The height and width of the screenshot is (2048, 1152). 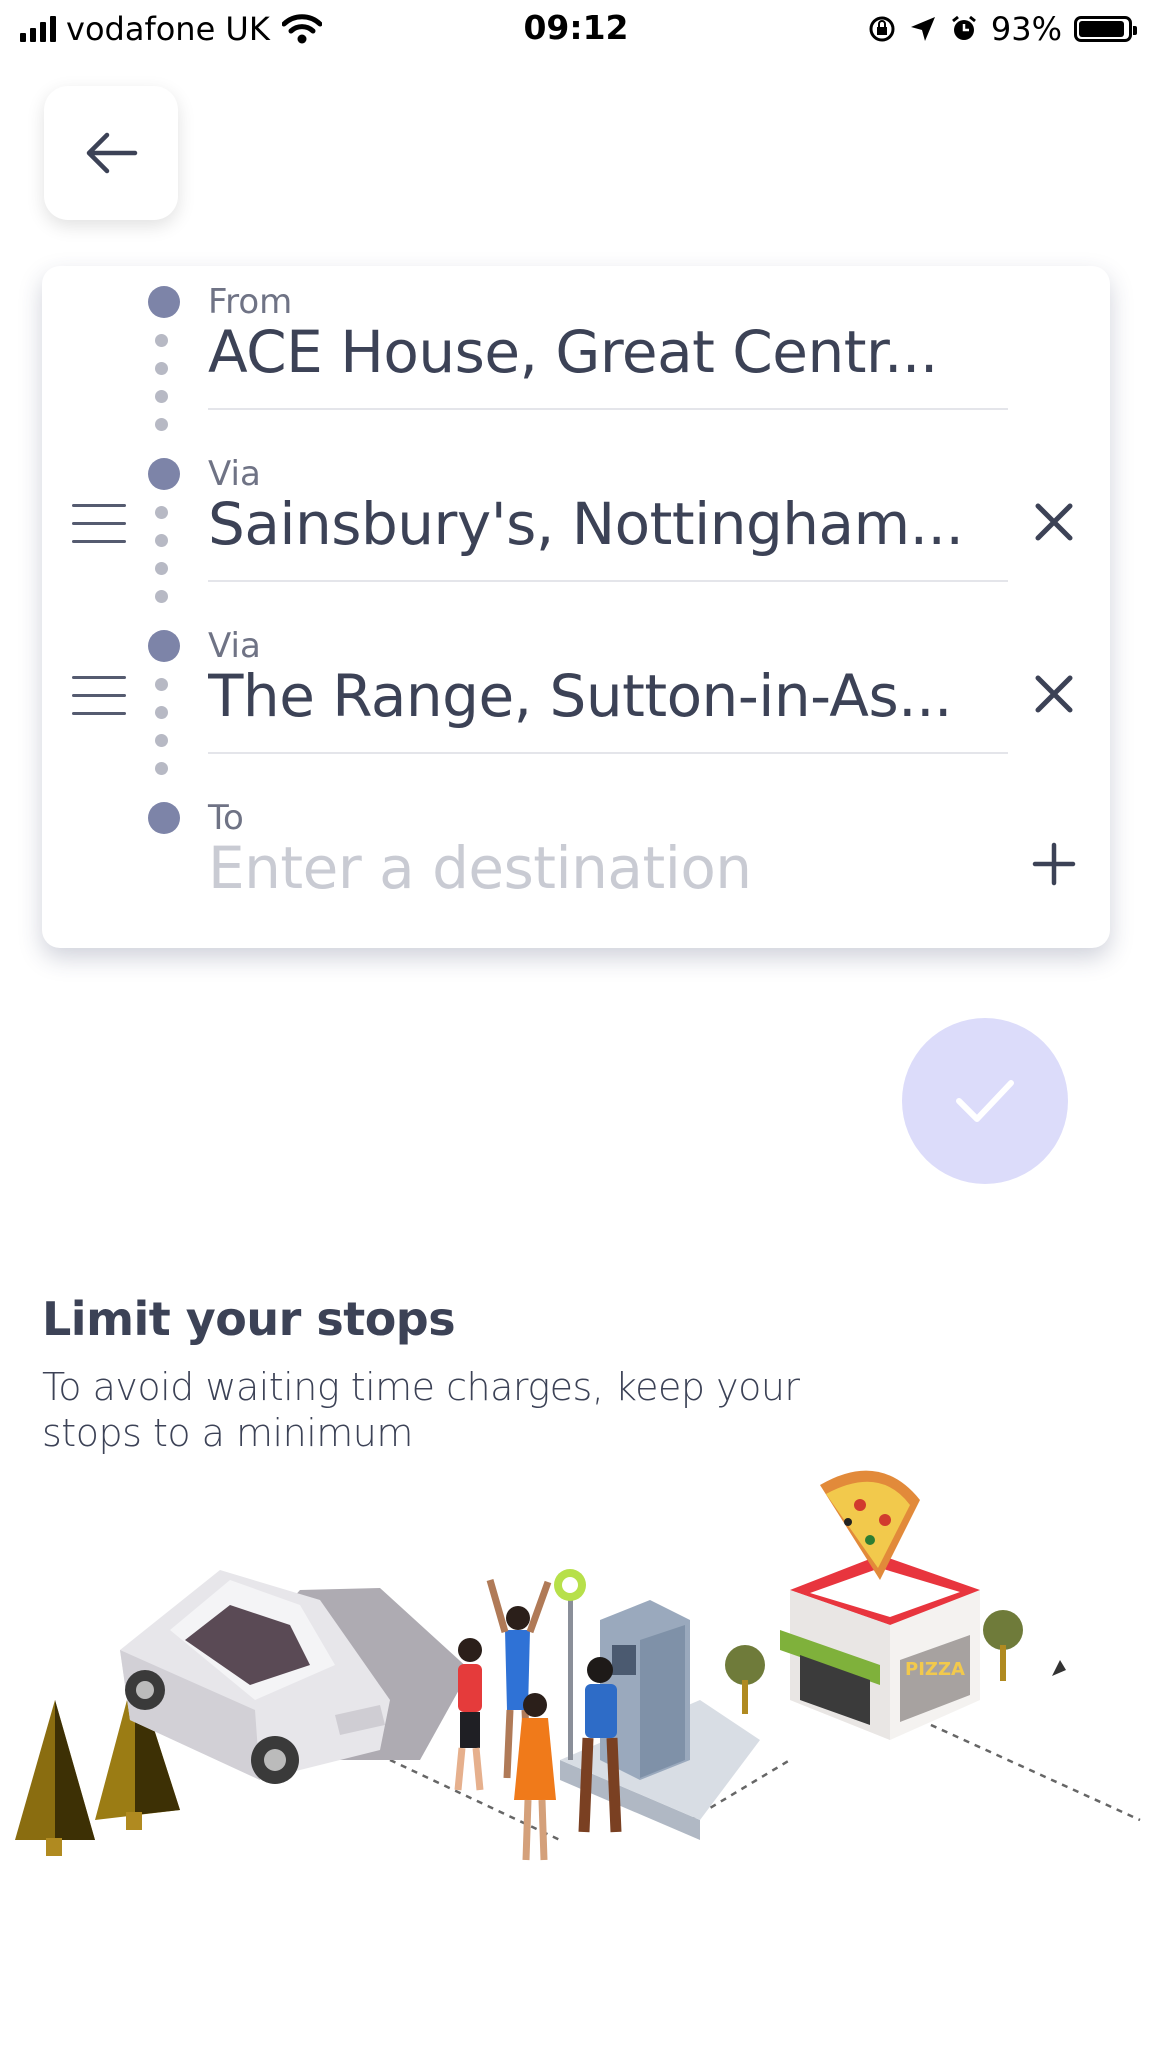 What do you see at coordinates (608, 868) in the screenshot?
I see `destination-input: Enter a destination` at bounding box center [608, 868].